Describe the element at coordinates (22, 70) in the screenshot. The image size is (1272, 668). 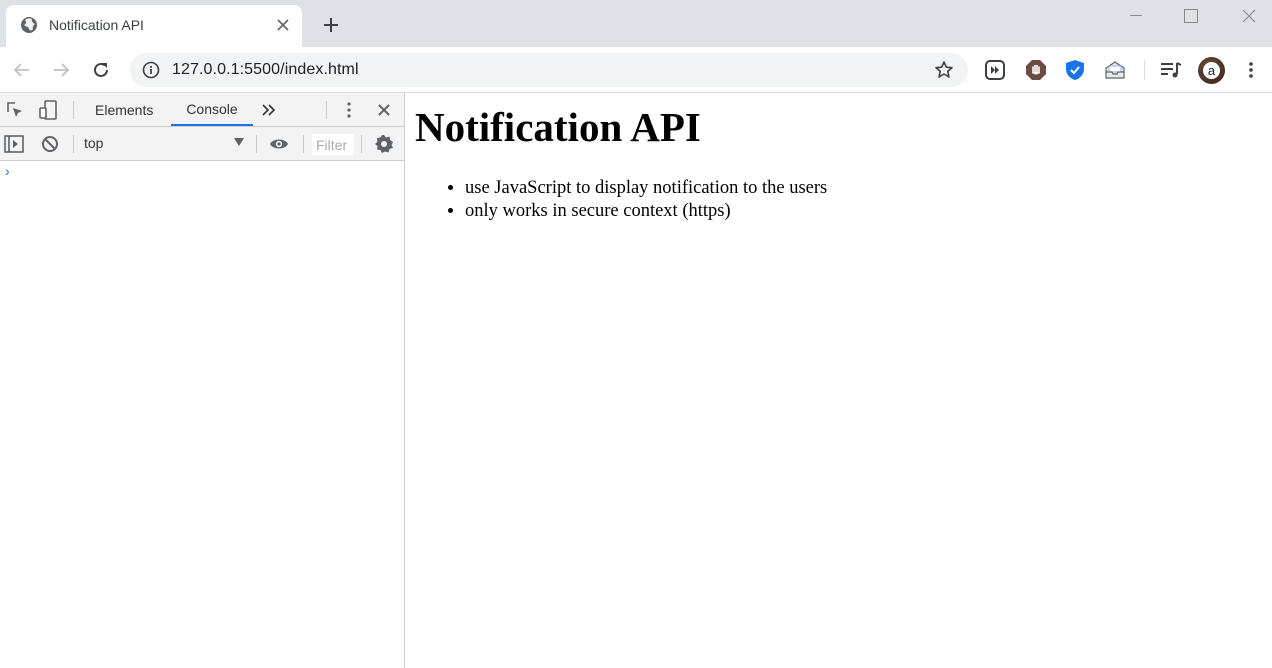
I see `back-button` at that location.